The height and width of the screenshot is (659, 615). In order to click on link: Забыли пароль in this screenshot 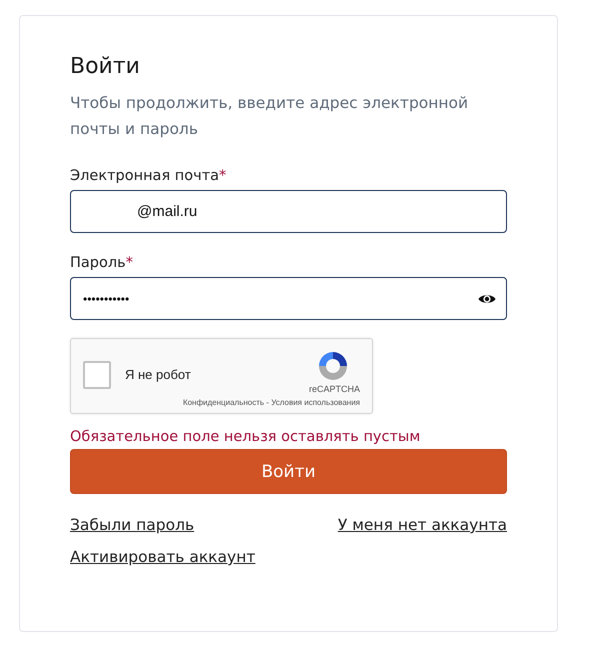, I will do `click(132, 525)`.